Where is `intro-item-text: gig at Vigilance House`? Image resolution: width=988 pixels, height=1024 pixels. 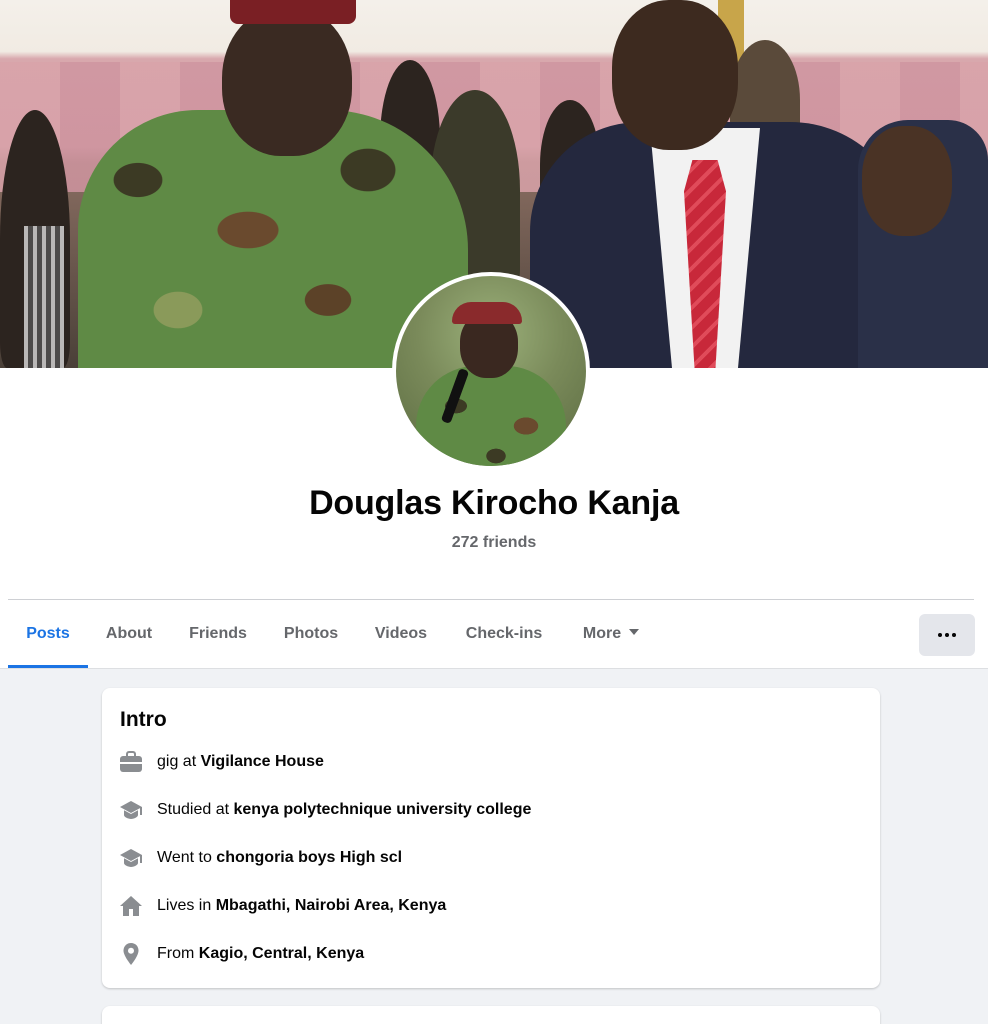
intro-item-text: gig at Vigilance House is located at coordinates (240, 761).